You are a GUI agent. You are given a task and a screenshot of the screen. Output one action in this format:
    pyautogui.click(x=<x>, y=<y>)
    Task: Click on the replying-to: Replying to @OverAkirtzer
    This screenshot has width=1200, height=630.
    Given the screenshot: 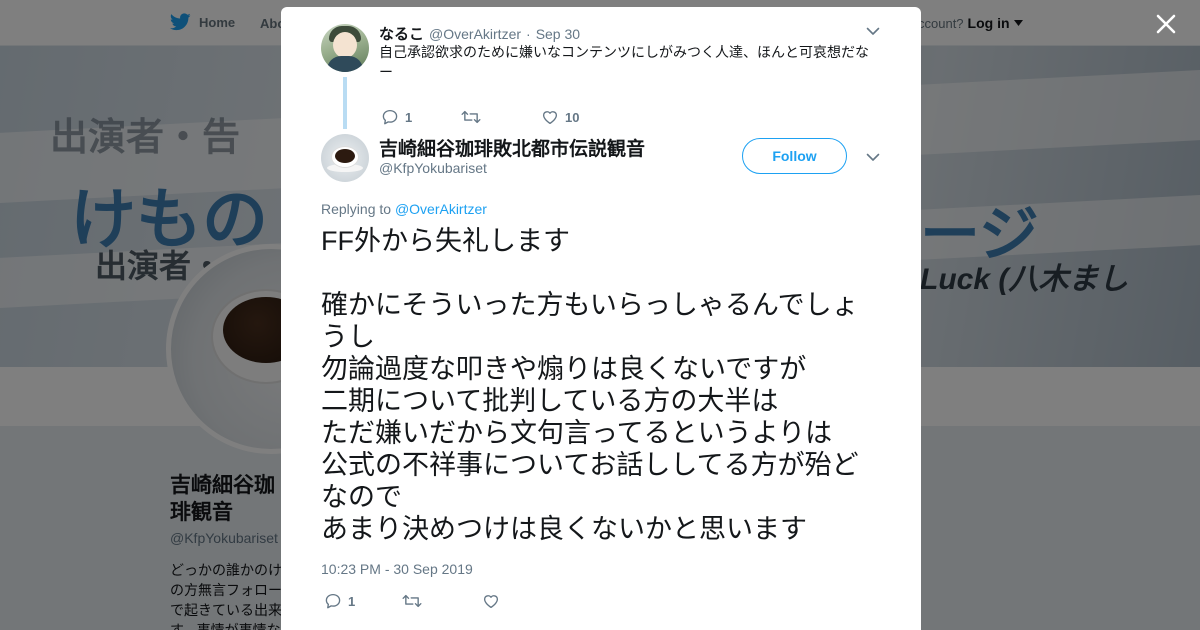 What is the action you would take?
    pyautogui.click(x=404, y=209)
    